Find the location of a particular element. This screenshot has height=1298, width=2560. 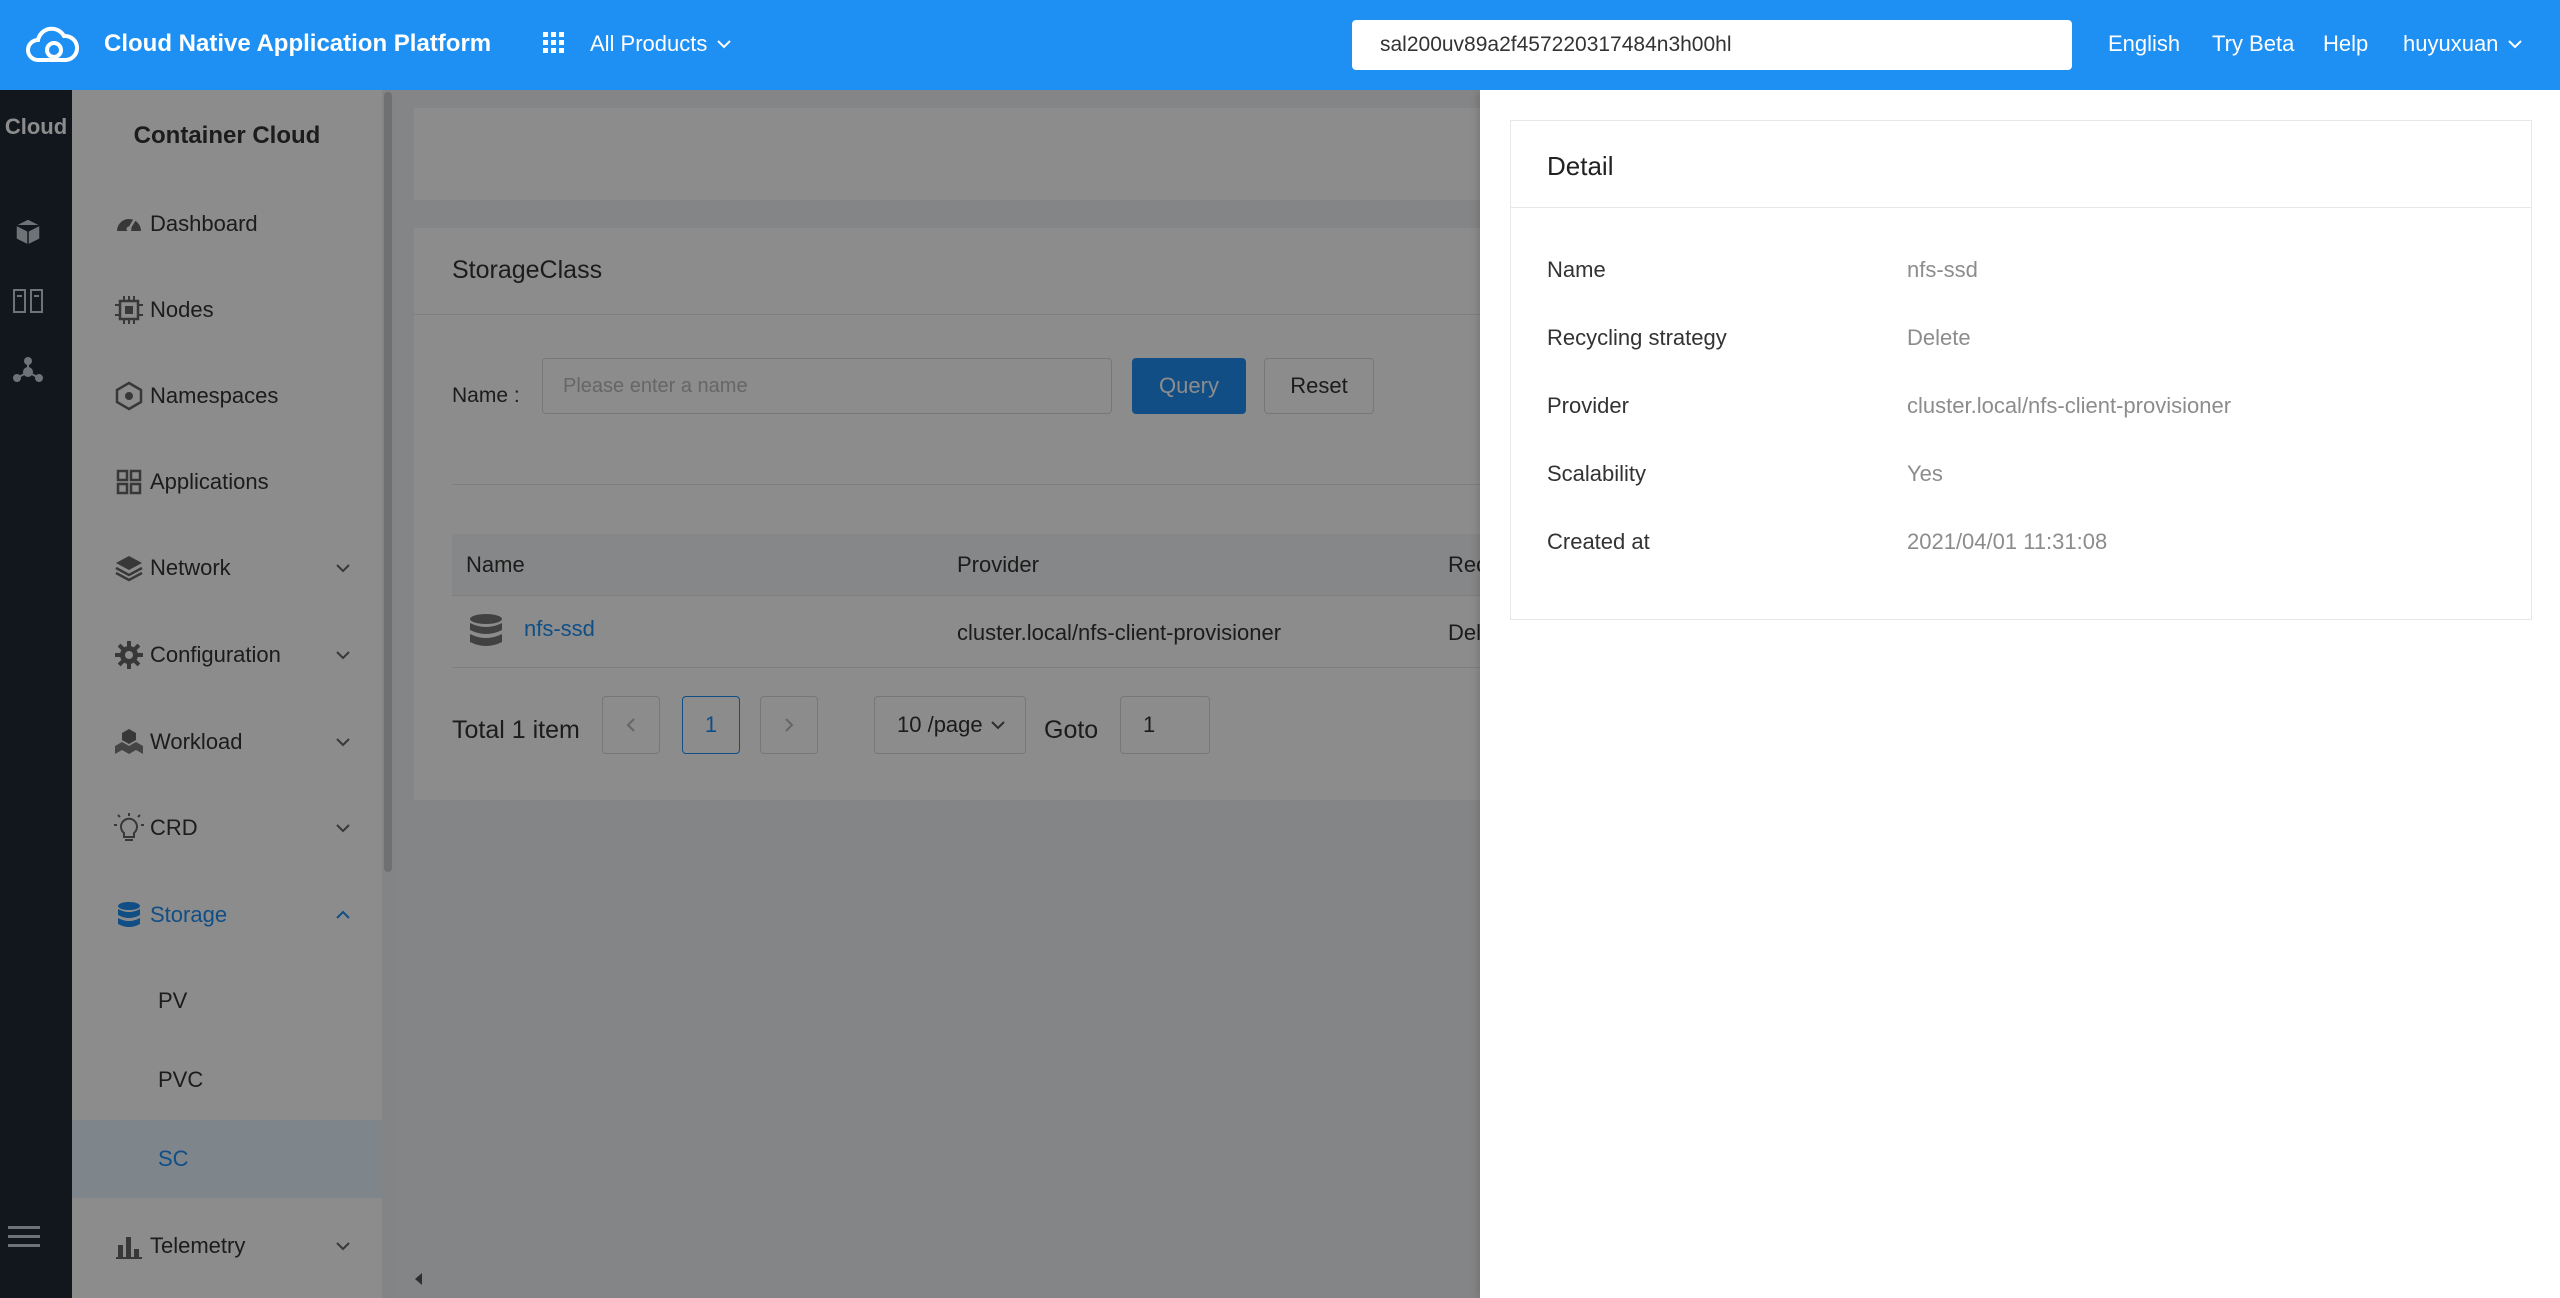

detail-key: Created at is located at coordinates (1598, 541).